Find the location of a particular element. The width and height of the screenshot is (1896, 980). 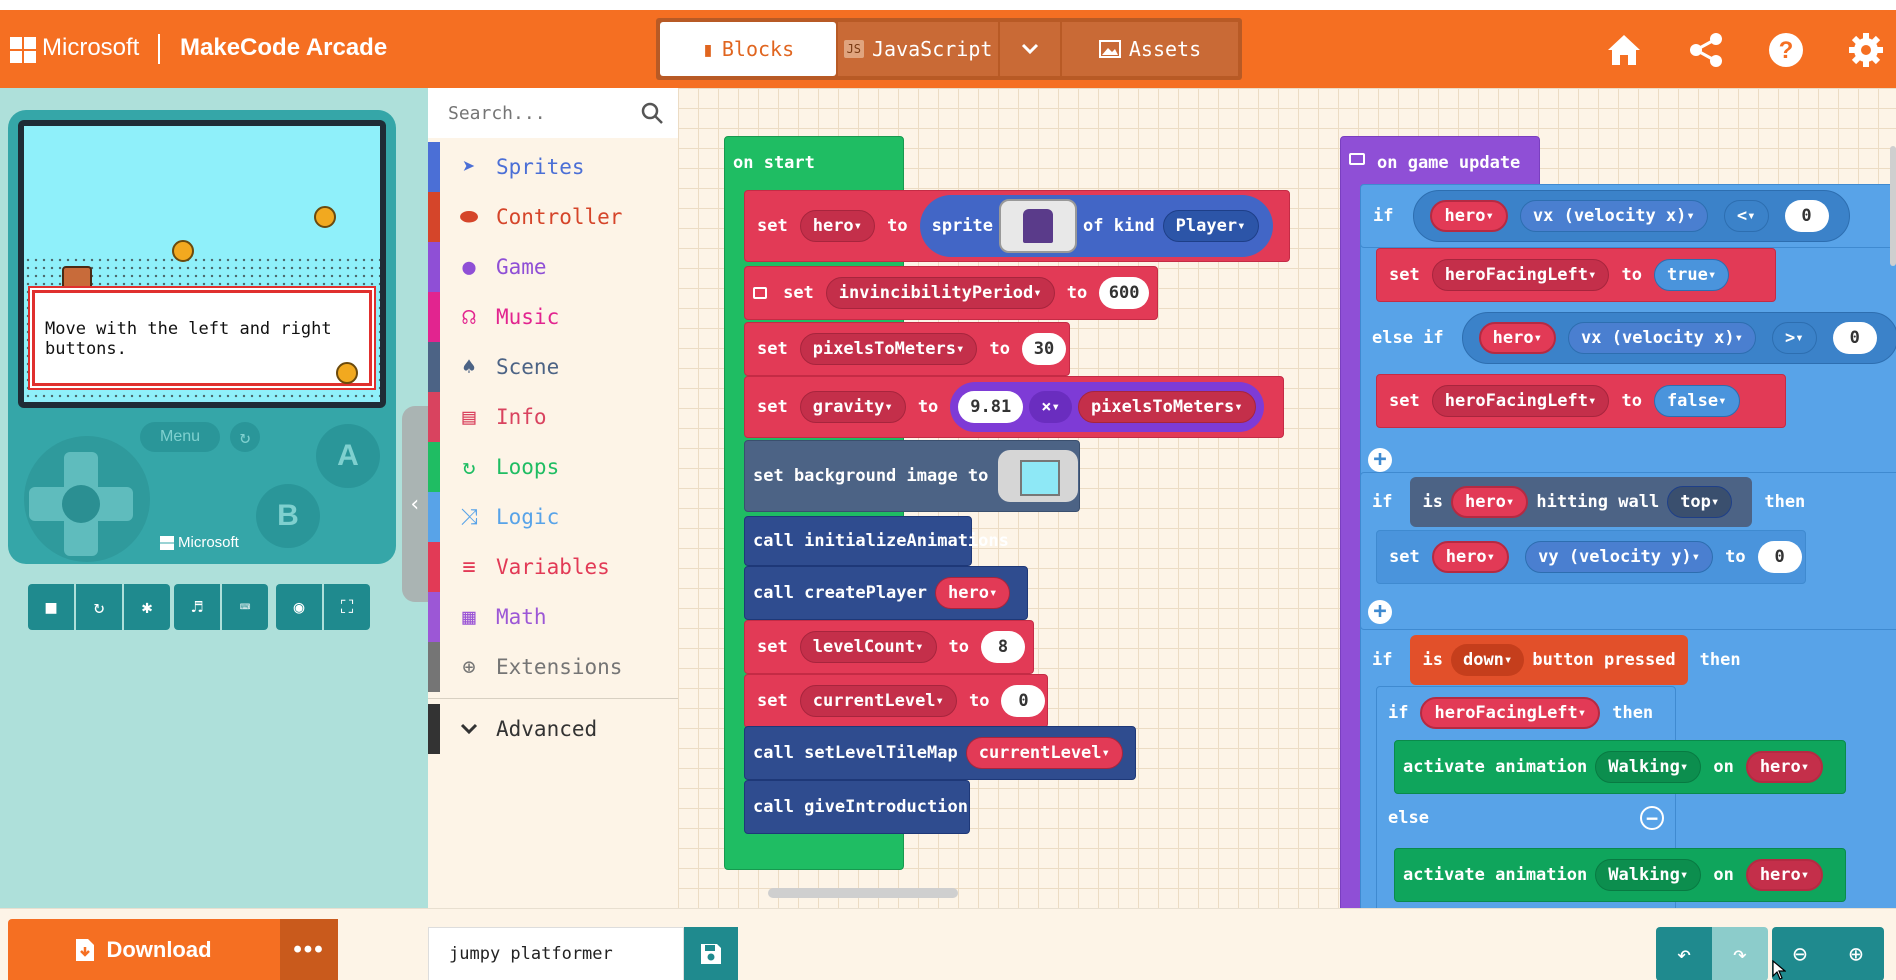

if-button-pressed-row: if is down button pressed then is located at coordinates (1628, 660).